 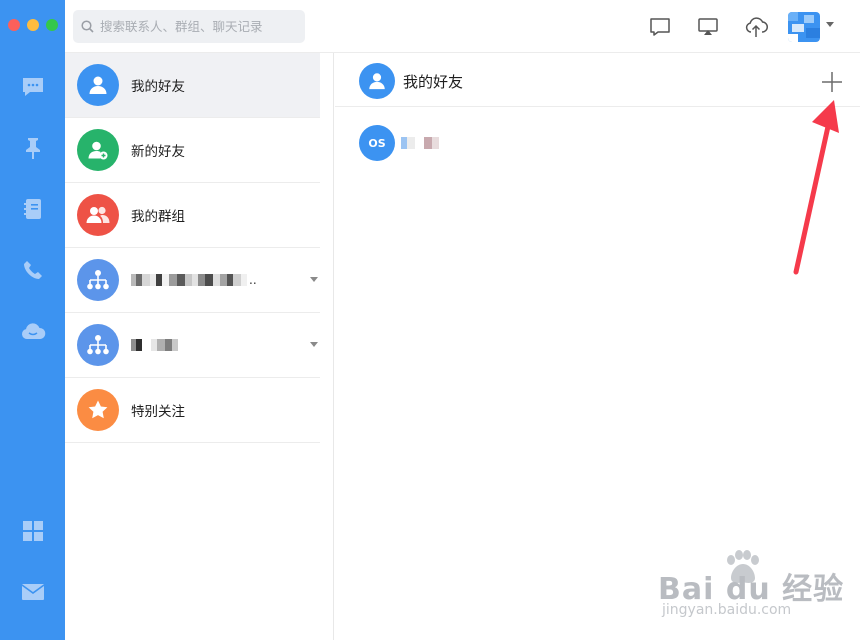 I want to click on avatar: OS, so click(x=377, y=143).